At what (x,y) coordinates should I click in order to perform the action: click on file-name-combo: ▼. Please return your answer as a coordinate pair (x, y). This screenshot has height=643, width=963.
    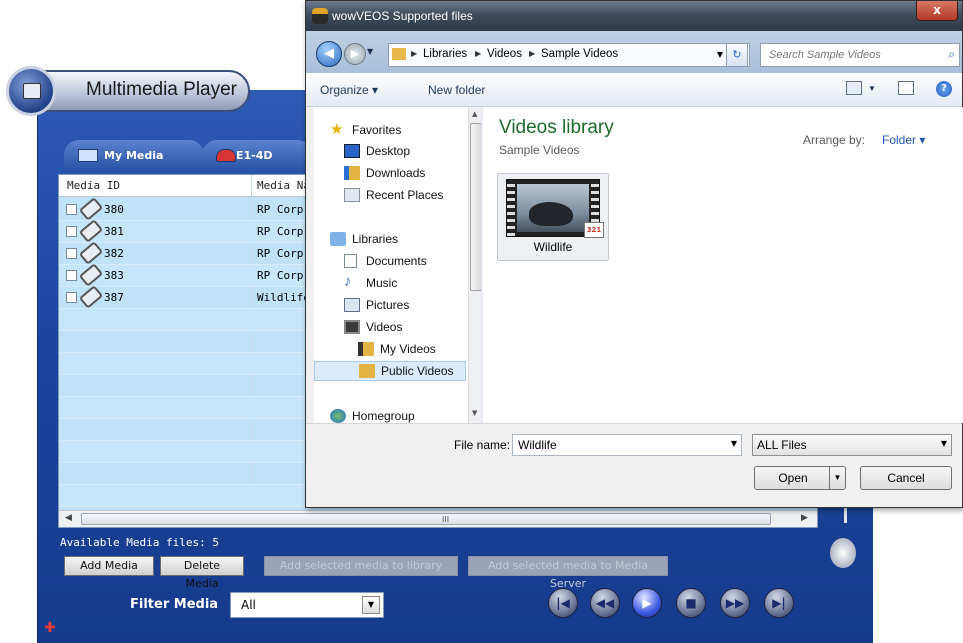
    Looking at the image, I should click on (627, 445).